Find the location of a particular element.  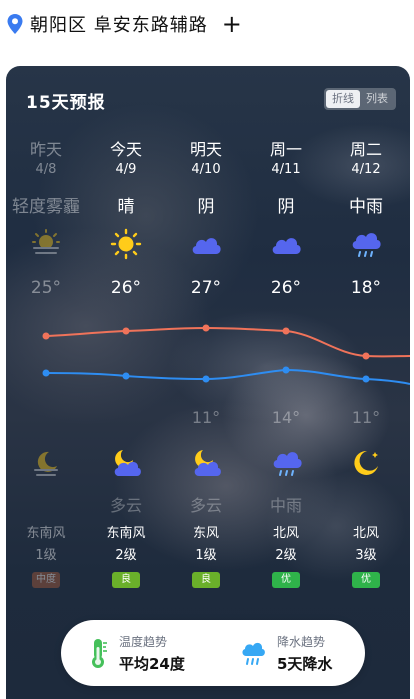

trend-value: 平均24度 is located at coordinates (152, 663).